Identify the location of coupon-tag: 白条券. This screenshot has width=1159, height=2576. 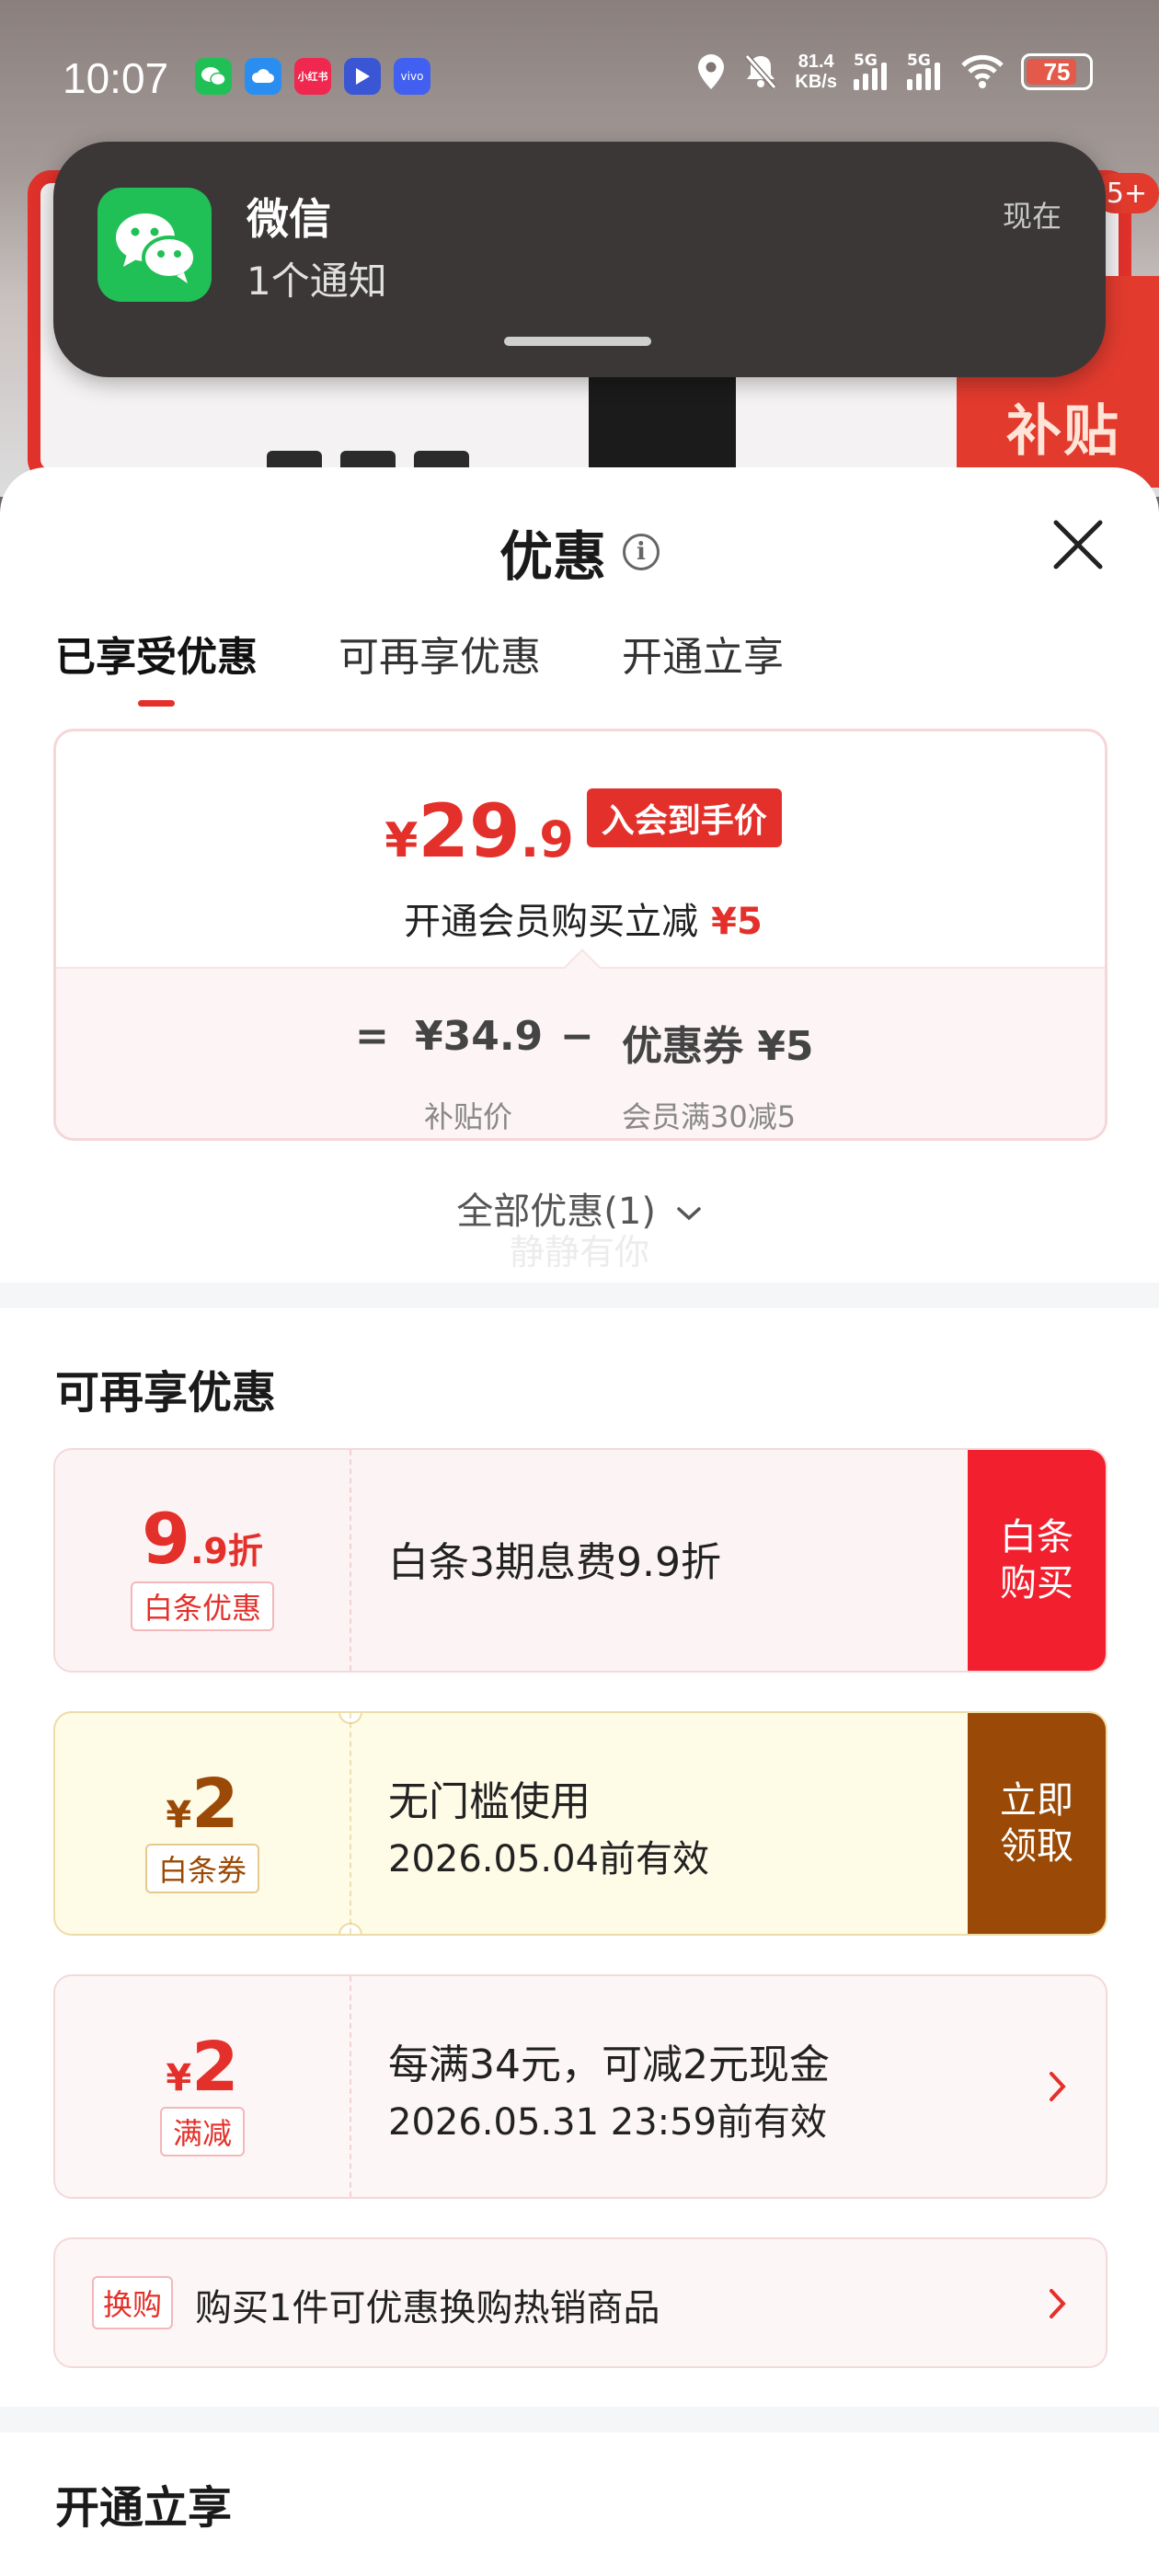
(201, 1868).